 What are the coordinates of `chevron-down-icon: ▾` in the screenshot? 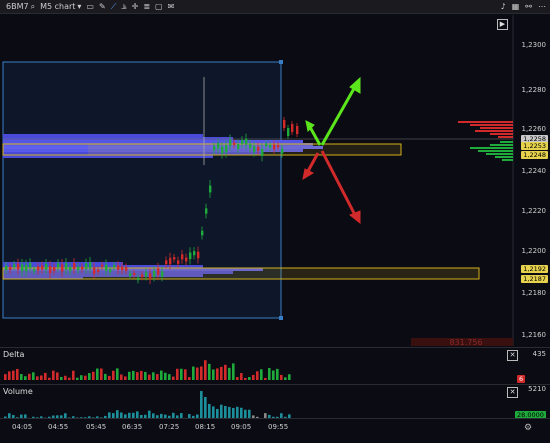 It's located at (79, 6).